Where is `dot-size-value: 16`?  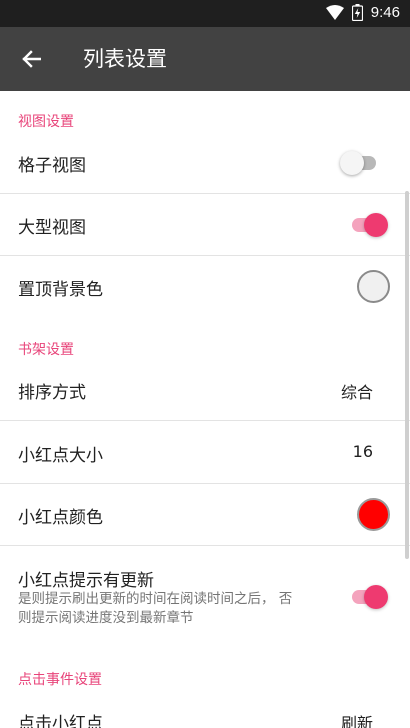 dot-size-value: 16 is located at coordinates (362, 451).